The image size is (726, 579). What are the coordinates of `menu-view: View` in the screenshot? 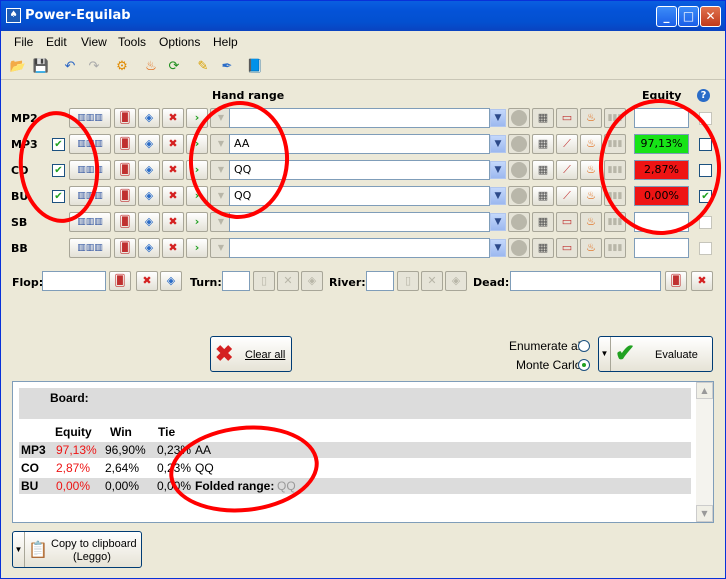 It's located at (94, 42).